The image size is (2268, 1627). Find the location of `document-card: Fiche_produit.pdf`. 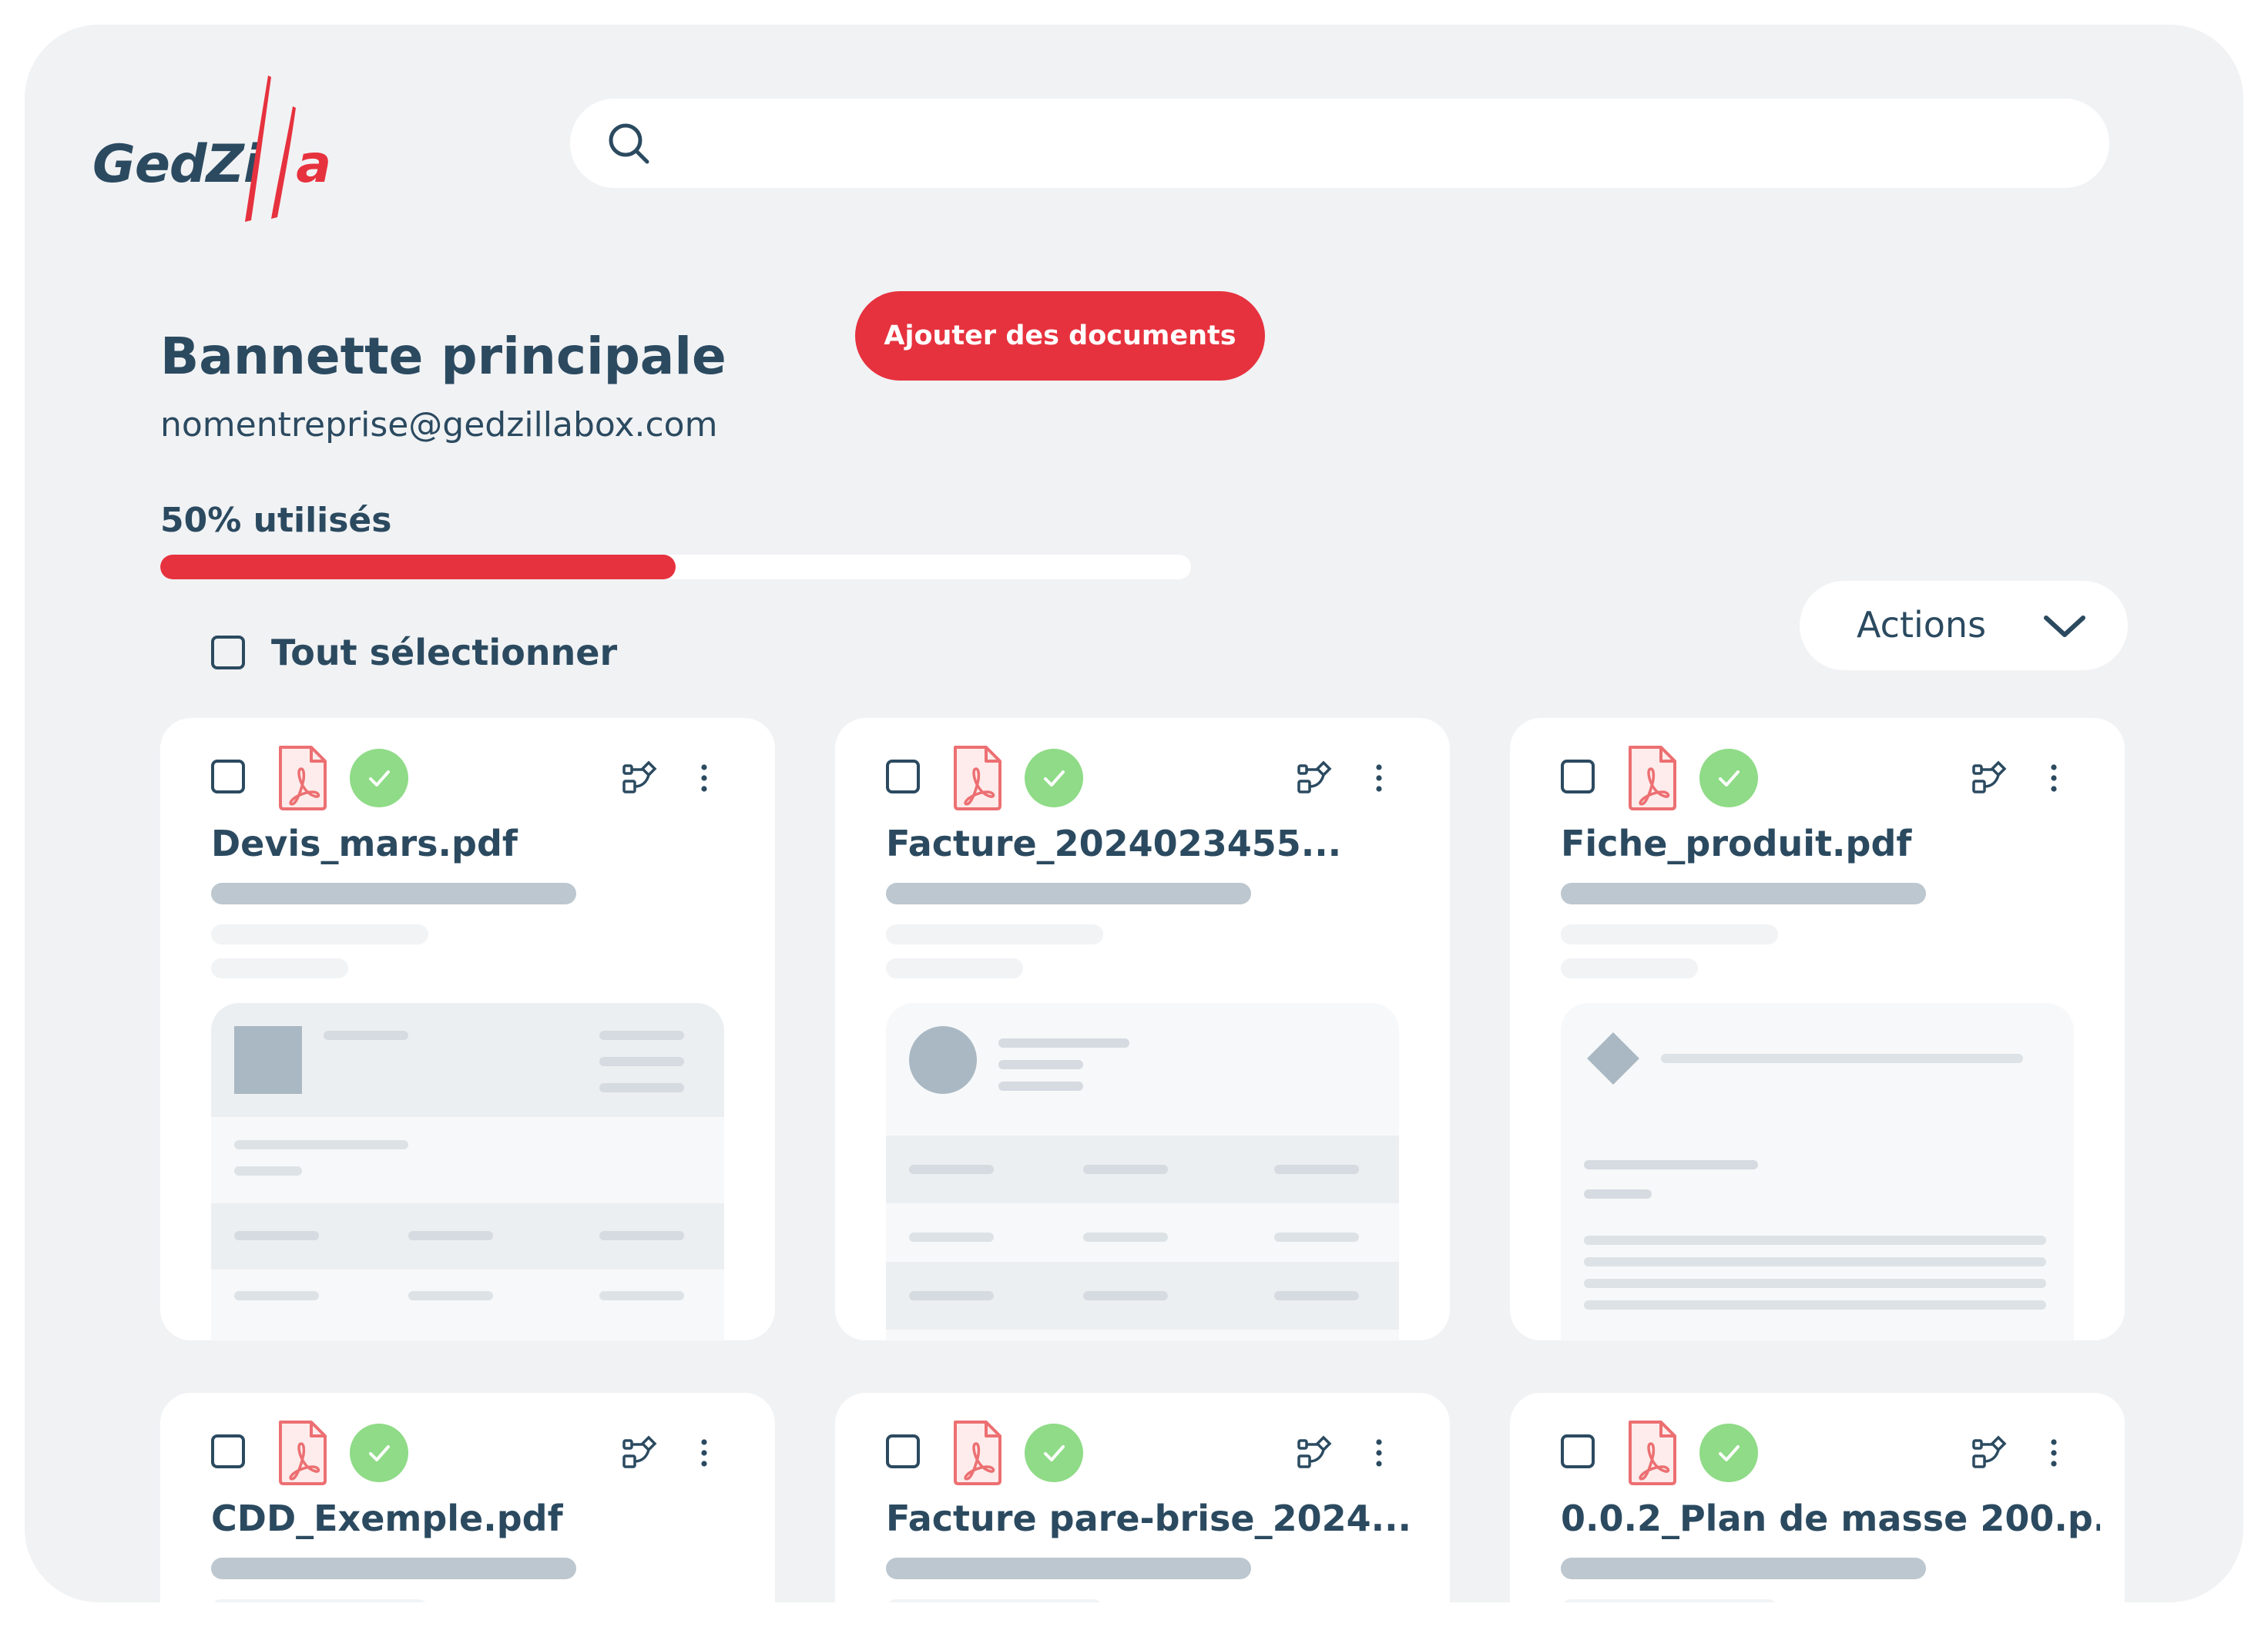

document-card: Fiche_produit.pdf is located at coordinates (1817, 1029).